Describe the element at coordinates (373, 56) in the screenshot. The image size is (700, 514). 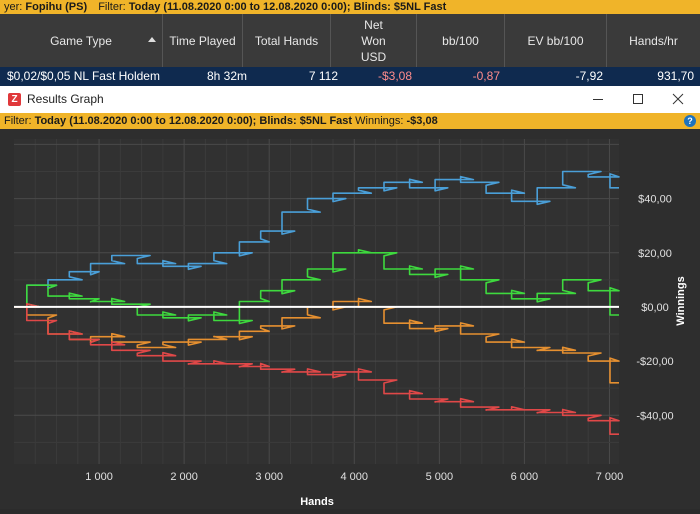
I see `col-header-net-won-line3: USD` at that location.